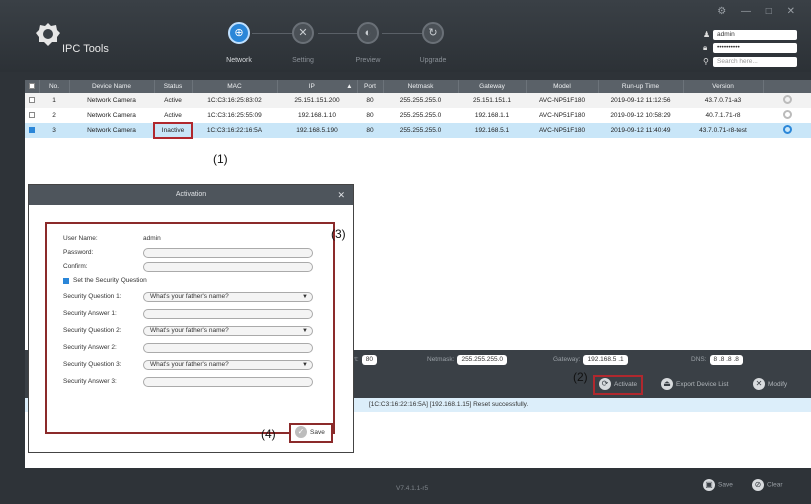 The image size is (811, 504). Describe the element at coordinates (317, 432) in the screenshot. I see `save-label: Save` at that location.